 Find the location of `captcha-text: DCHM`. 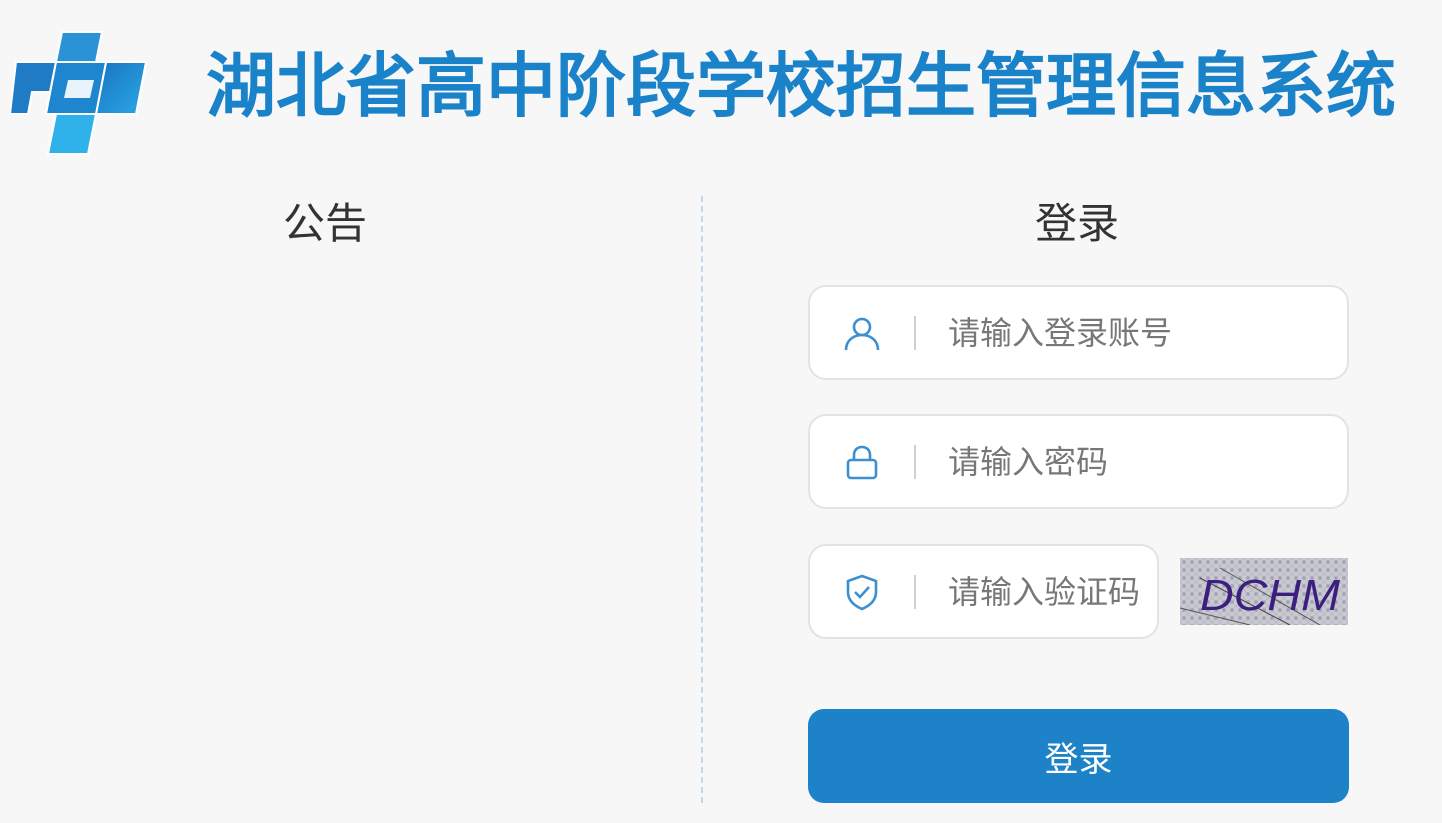

captcha-text: DCHM is located at coordinates (1270, 595).